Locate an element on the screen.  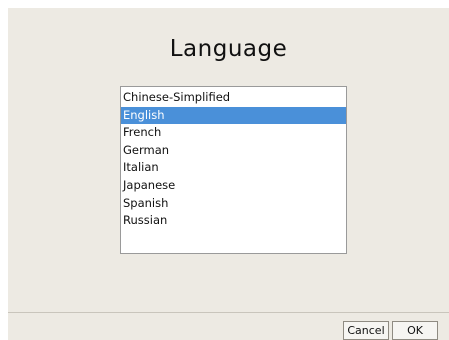
language-item-spanish: Spanish is located at coordinates (233, 204).